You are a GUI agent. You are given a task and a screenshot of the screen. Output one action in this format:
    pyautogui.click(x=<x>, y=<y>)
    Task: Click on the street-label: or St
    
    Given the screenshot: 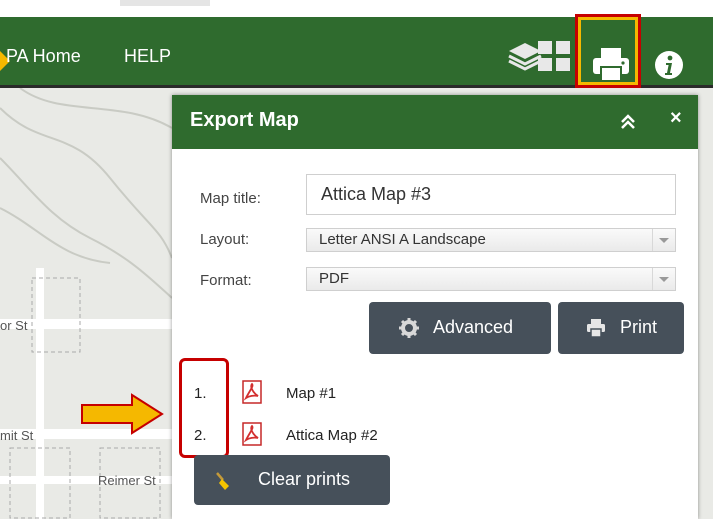 What is the action you would take?
    pyautogui.click(x=14, y=325)
    